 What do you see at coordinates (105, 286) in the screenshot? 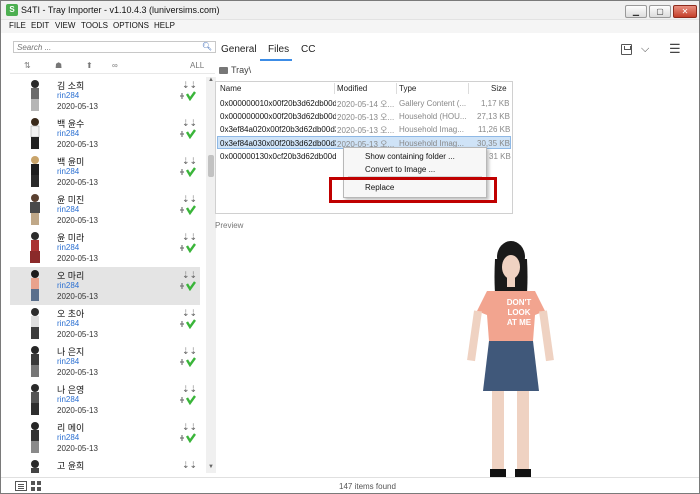
I see `list-item-selected: 오 마리 rin284 2020-05-13 ⇣⇣` at bounding box center [105, 286].